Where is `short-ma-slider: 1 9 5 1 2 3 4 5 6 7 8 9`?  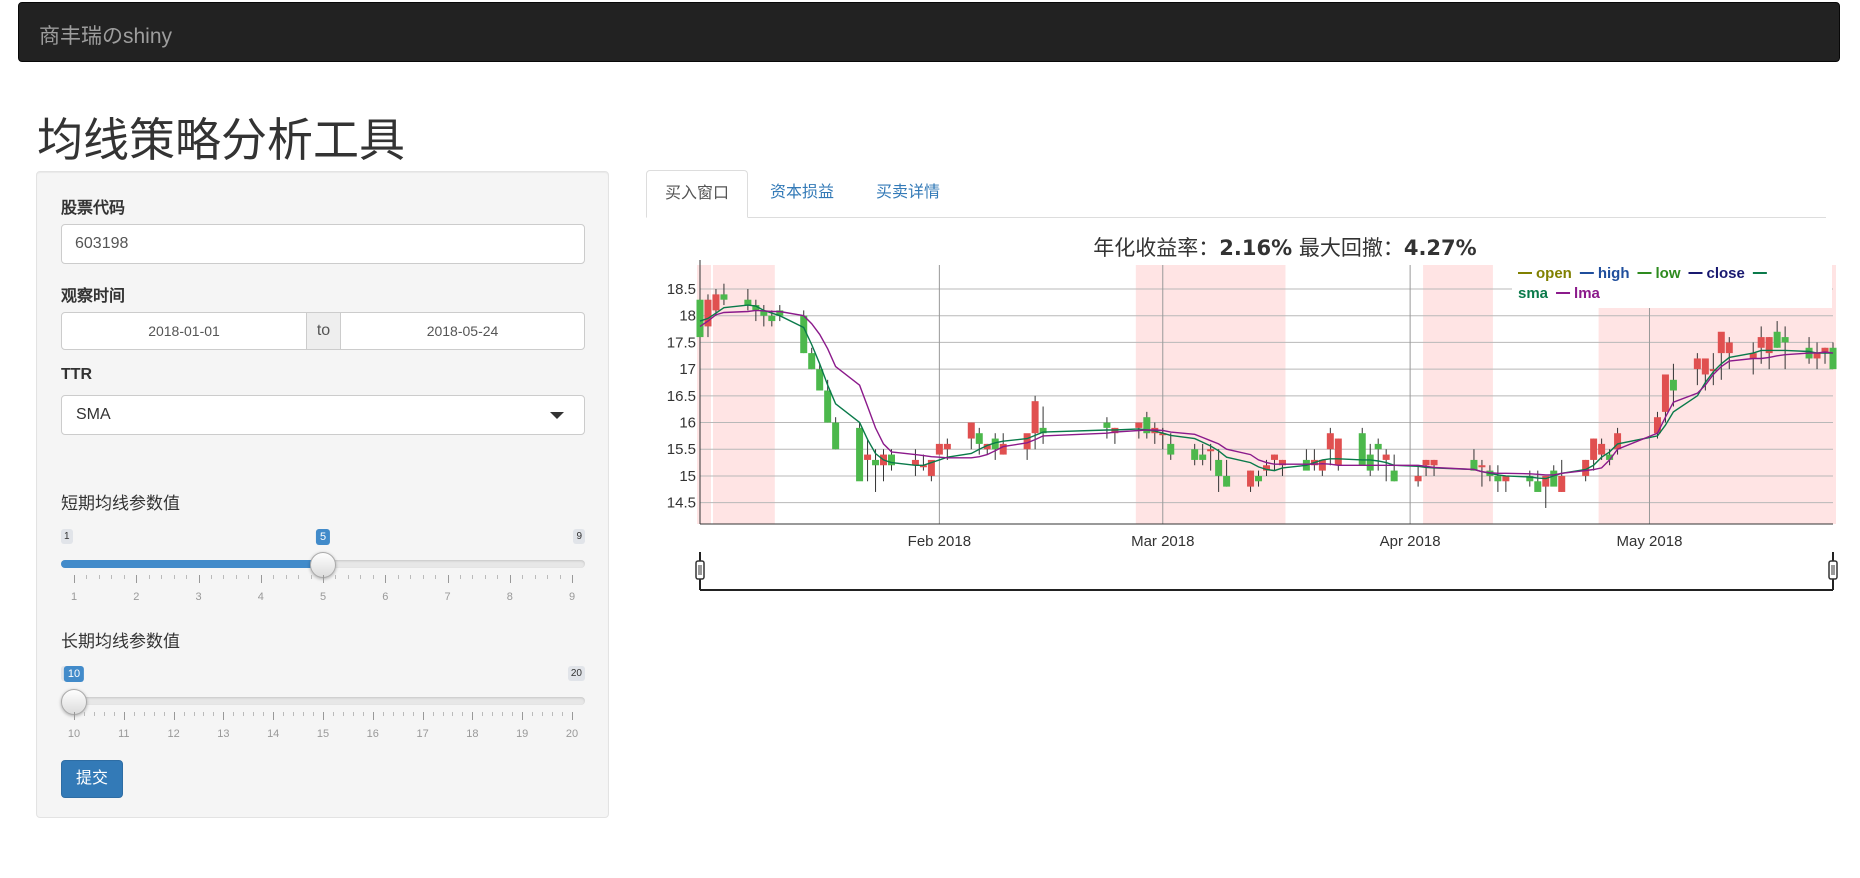
short-ma-slider: 1 9 5 1 2 3 4 5 6 7 8 9 is located at coordinates (323, 569).